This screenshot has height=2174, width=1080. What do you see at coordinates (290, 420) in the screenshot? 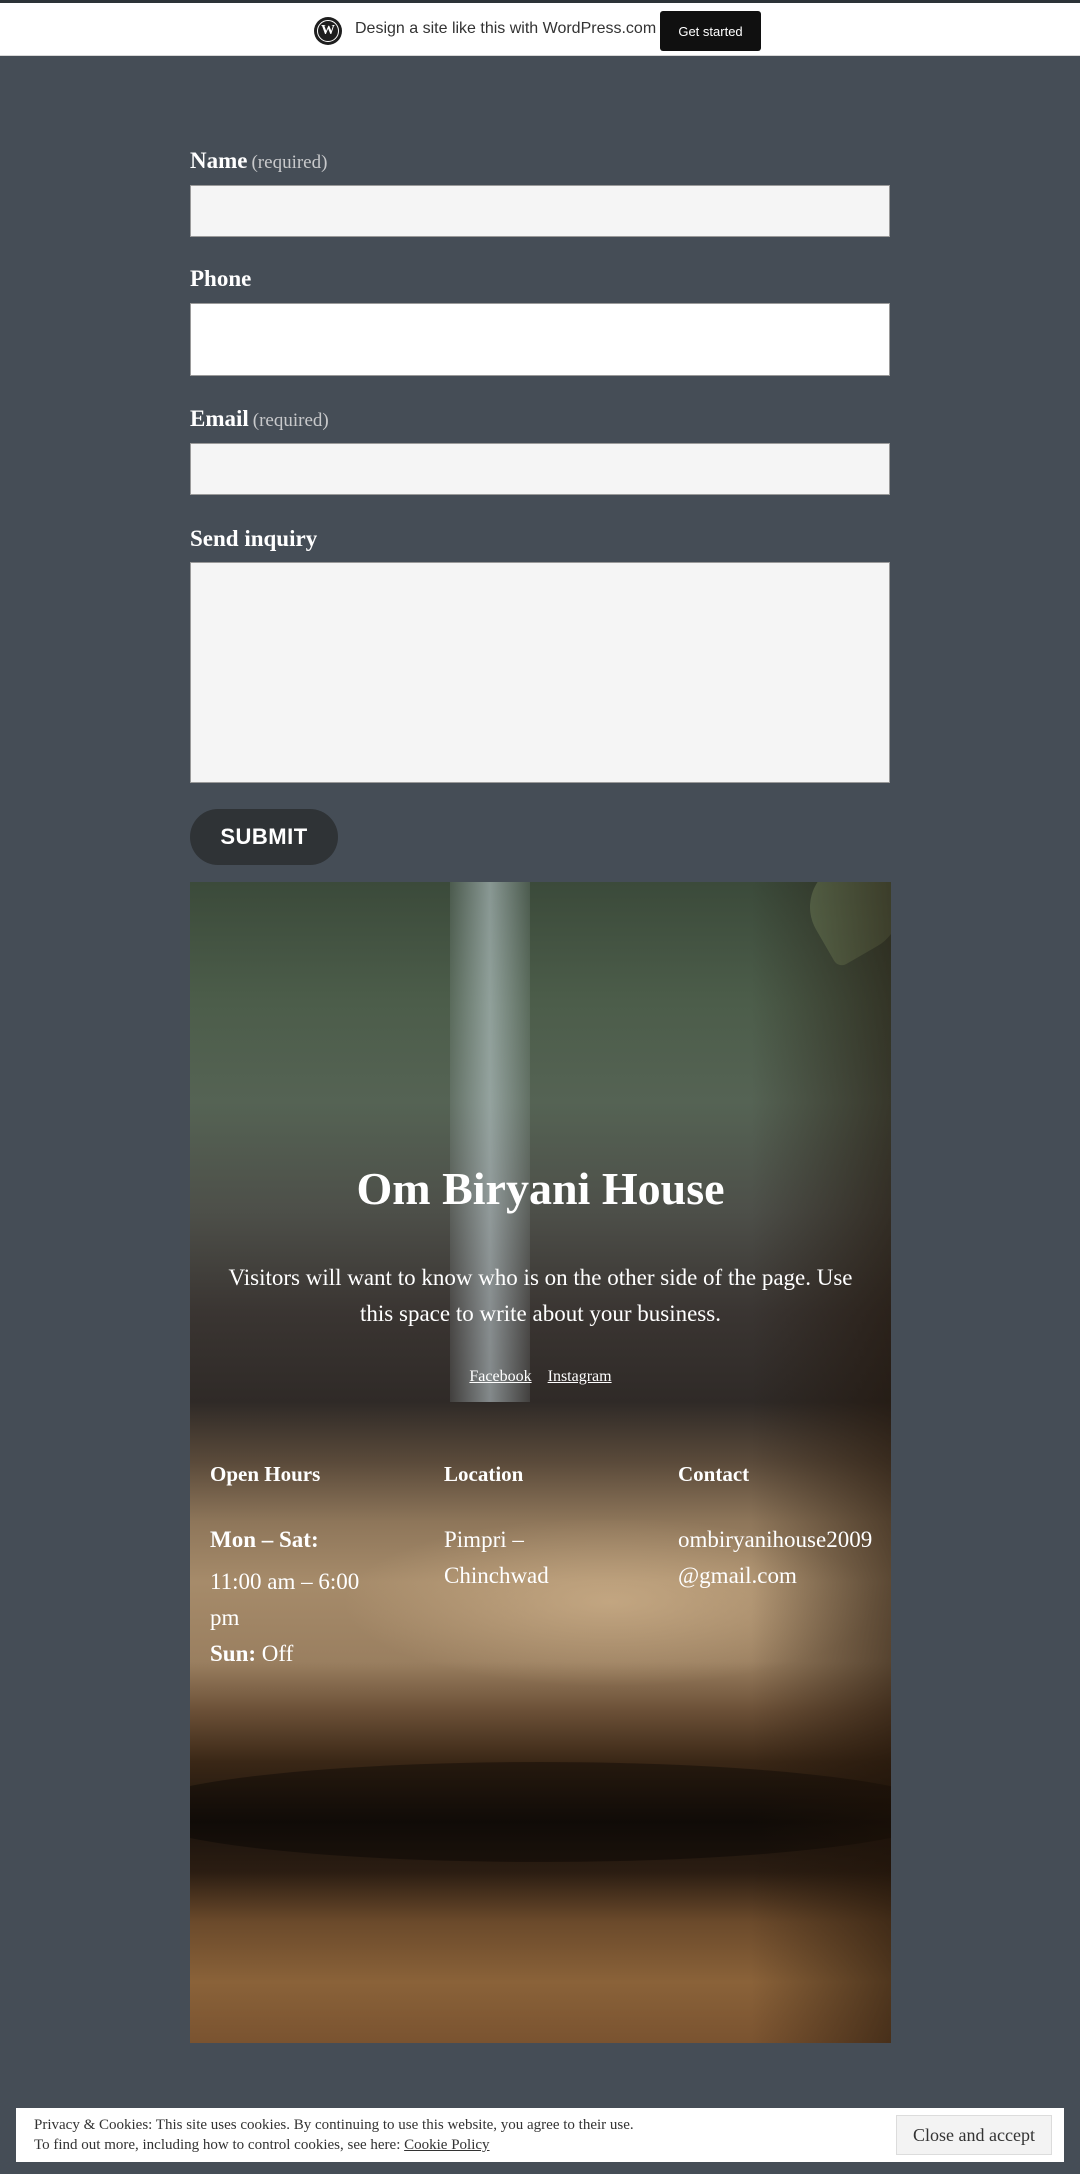
I see `email-required-hint: (required)` at bounding box center [290, 420].